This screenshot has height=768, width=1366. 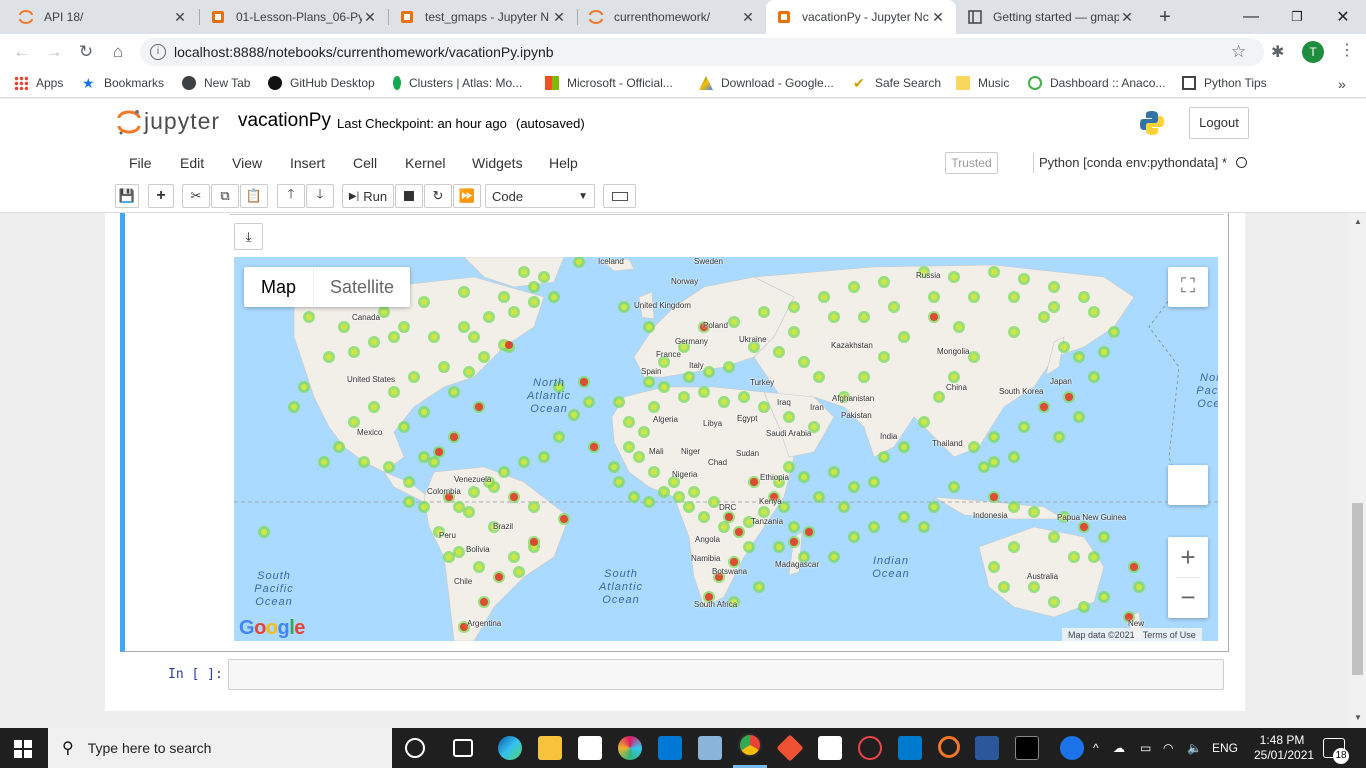 What do you see at coordinates (1051, 17) in the screenshot?
I see `browser-tab: Getting started — gmap ✕` at bounding box center [1051, 17].